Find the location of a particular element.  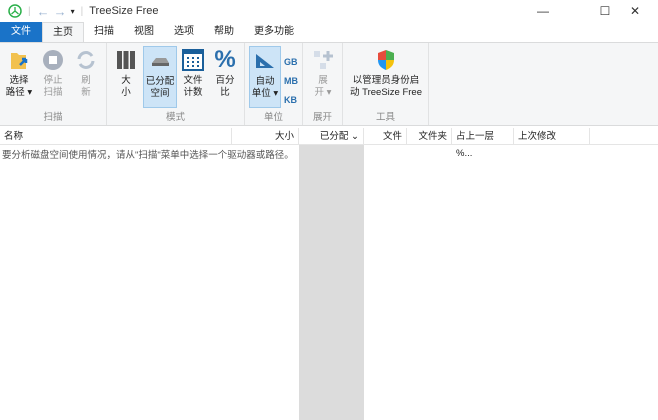

group-label: 扫描 is located at coordinates (53, 117).